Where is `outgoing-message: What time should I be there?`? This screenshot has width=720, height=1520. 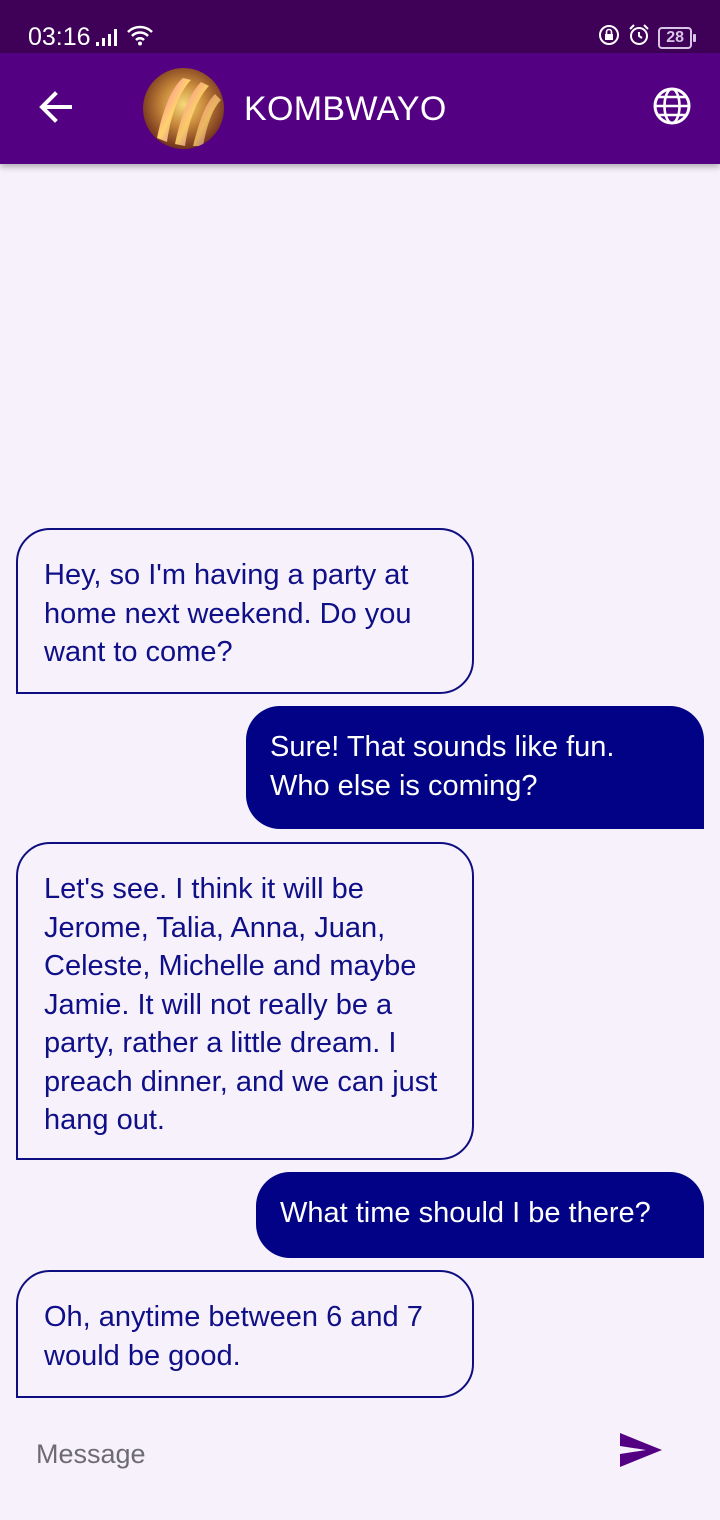 outgoing-message: What time should I be there? is located at coordinates (480, 1215).